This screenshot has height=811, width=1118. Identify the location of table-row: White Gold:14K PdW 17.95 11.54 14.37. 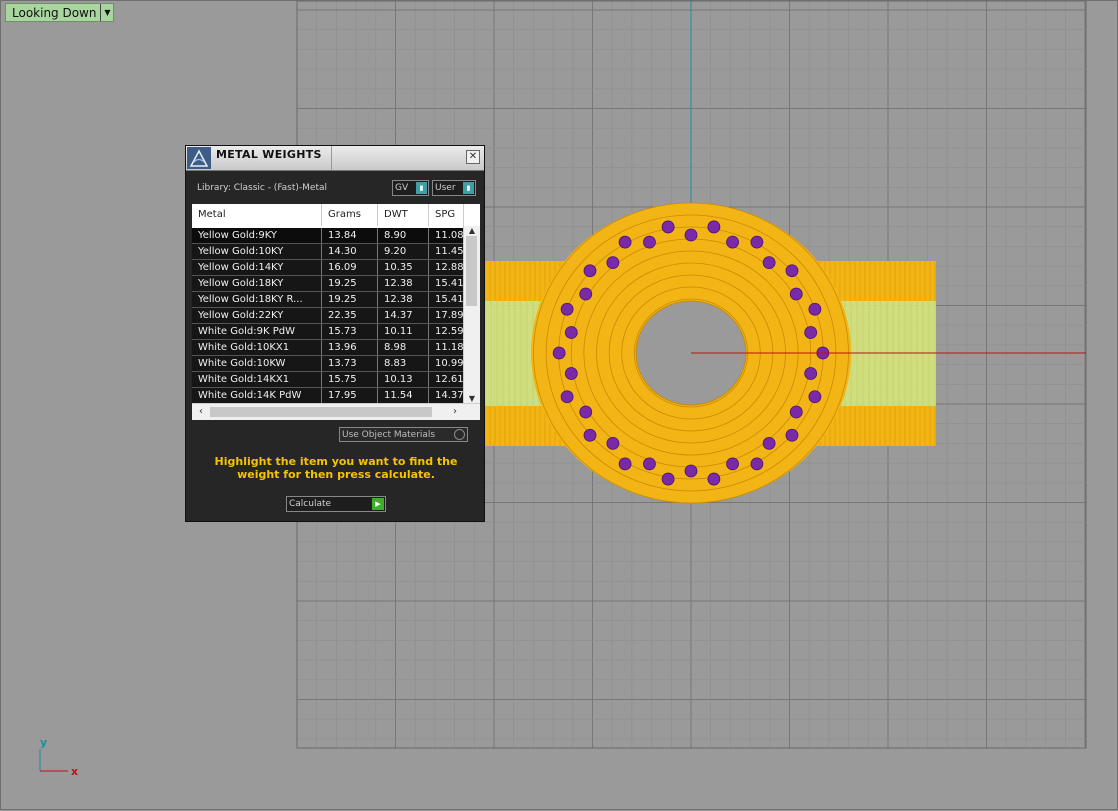
(328, 396).